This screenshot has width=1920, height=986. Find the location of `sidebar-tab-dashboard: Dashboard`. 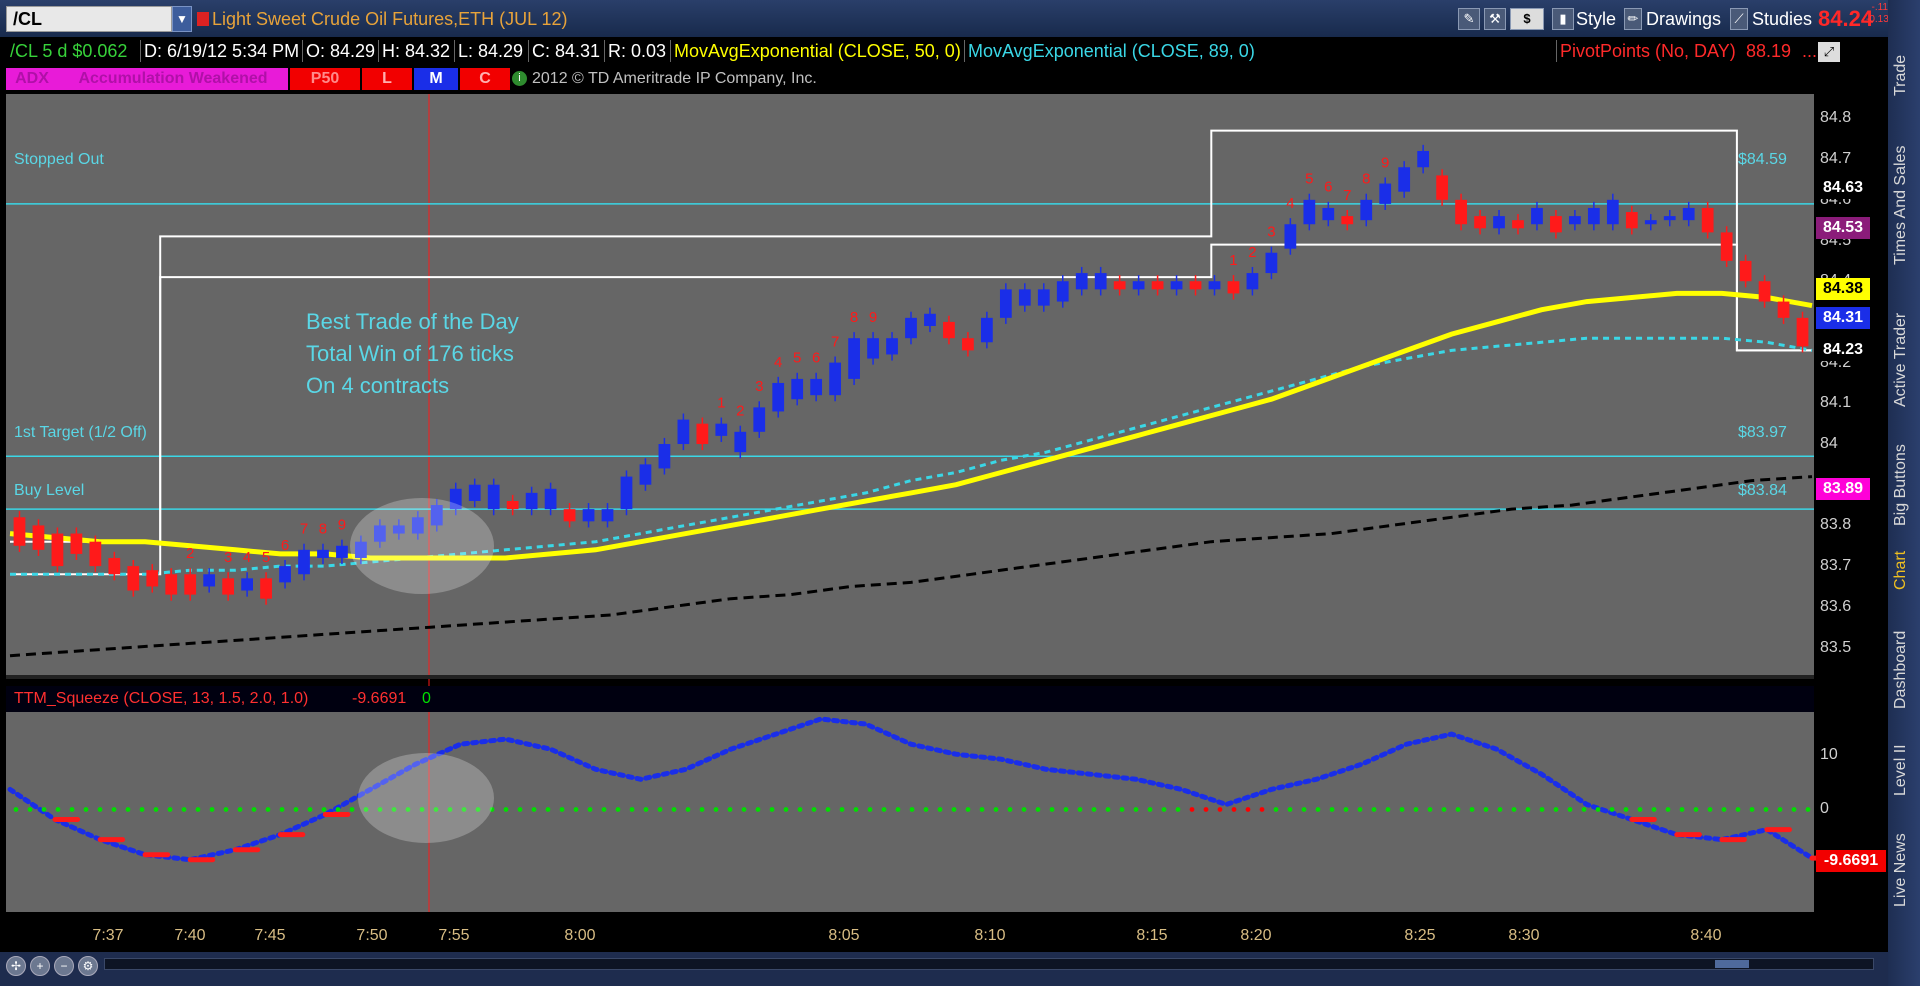

sidebar-tab-dashboard: Dashboard is located at coordinates (1904, 670).